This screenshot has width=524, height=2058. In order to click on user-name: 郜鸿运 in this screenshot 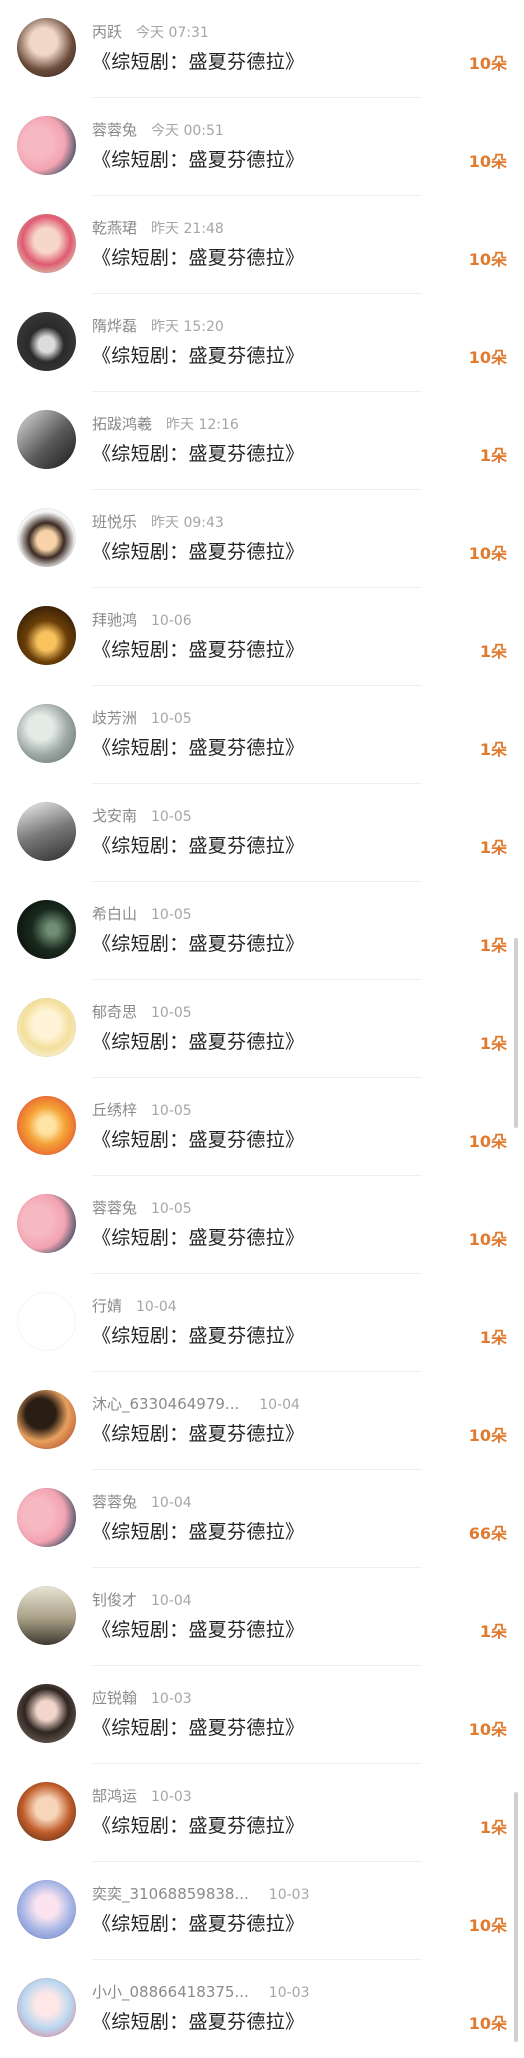, I will do `click(114, 1796)`.